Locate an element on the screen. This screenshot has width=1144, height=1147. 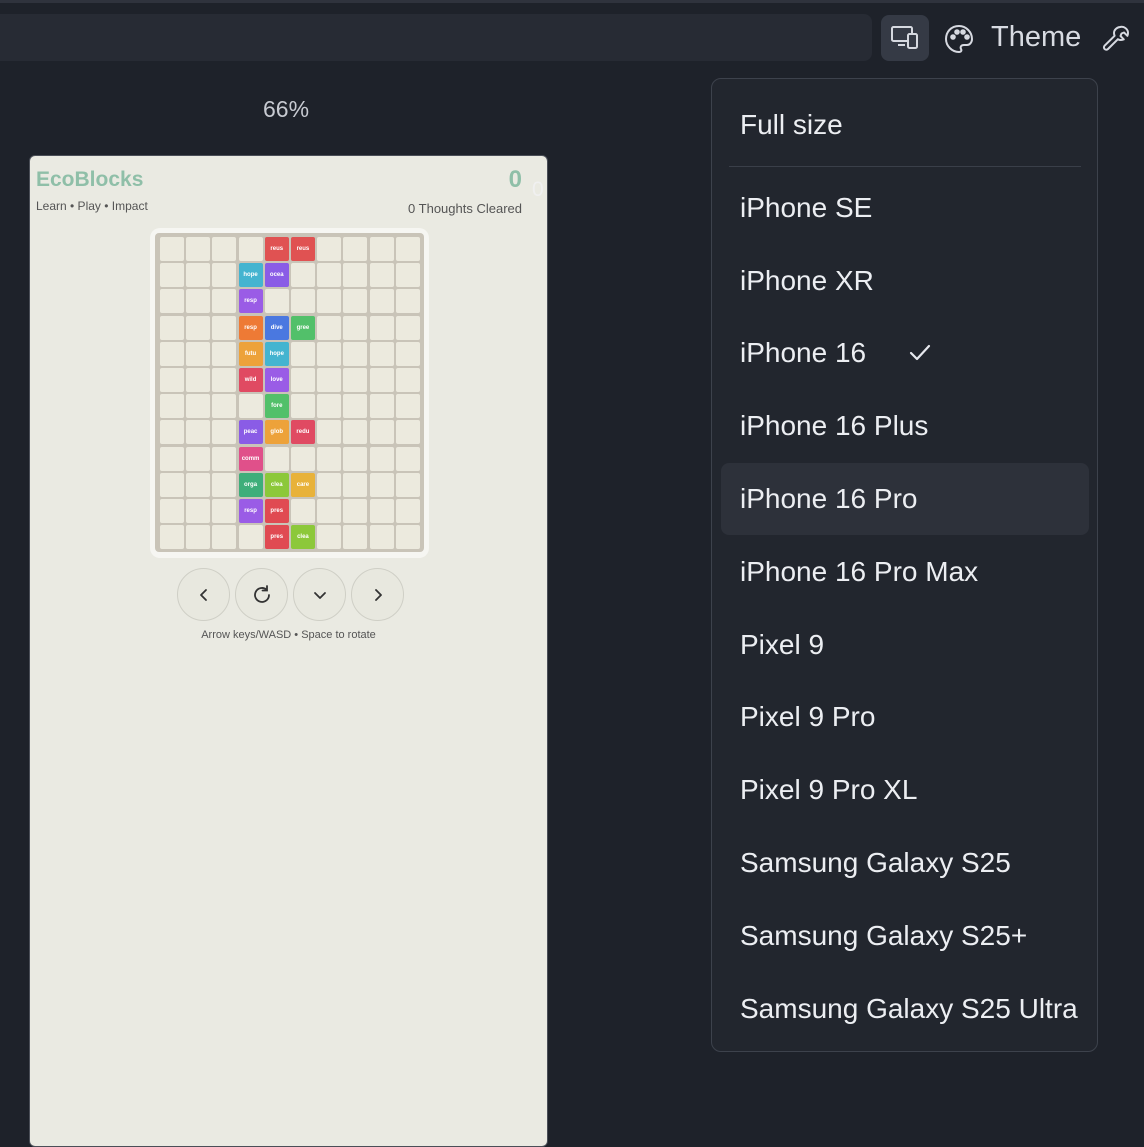
score-value: 0 is located at coordinates (515, 179).